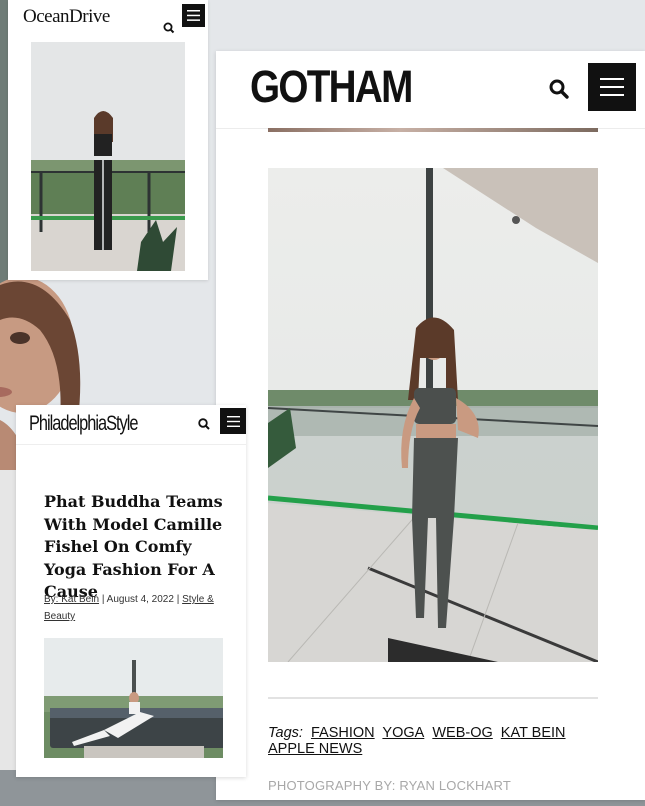 This screenshot has width=645, height=806. I want to click on tag-link: WEB-OG, so click(462, 733).